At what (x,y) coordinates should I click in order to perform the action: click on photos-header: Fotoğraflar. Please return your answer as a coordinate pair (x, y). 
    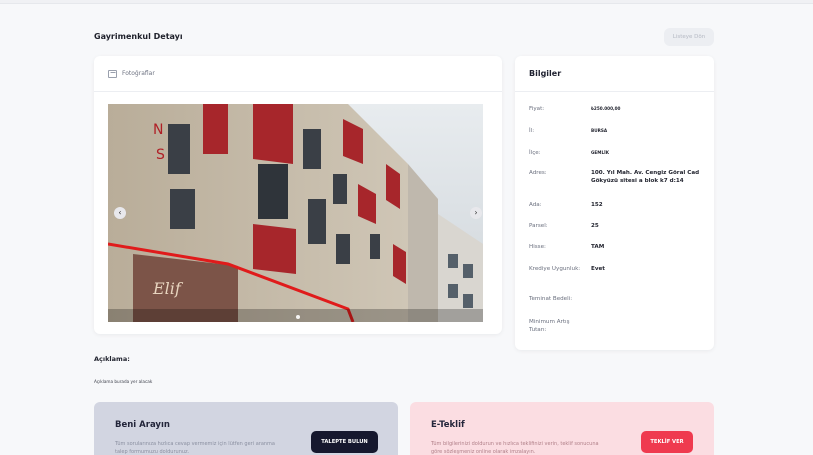
    Looking at the image, I should click on (298, 74).